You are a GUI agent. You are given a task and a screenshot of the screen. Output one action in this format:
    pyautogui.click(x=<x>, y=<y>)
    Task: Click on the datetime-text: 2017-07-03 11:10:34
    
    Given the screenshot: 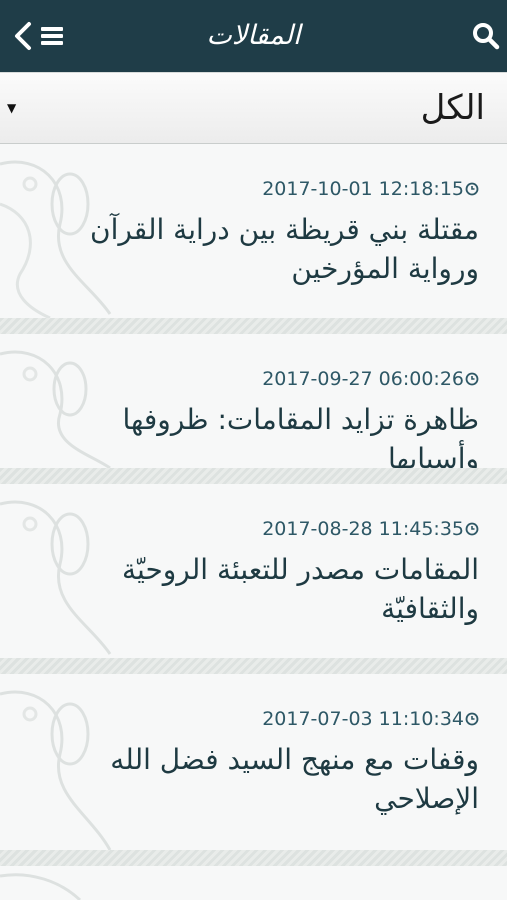 What is the action you would take?
    pyautogui.click(x=363, y=719)
    